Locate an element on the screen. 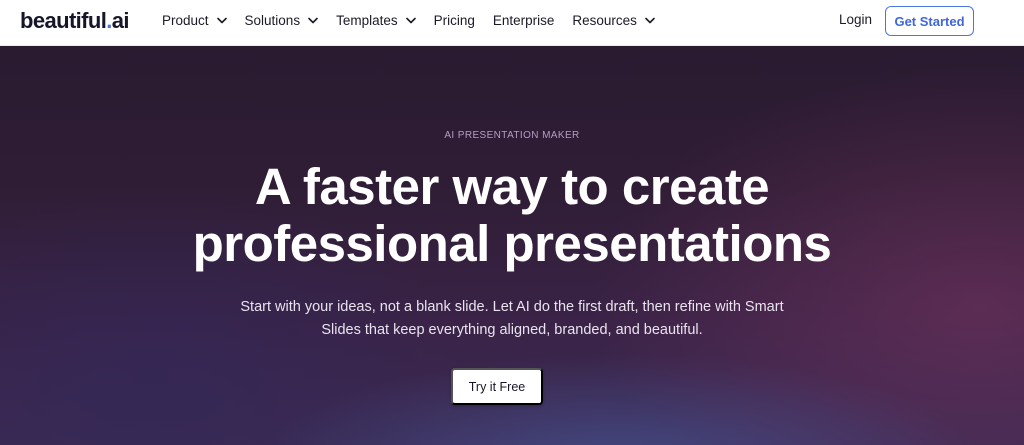 The image size is (1024, 445). nav-item-solutions: Solutions is located at coordinates (282, 20).